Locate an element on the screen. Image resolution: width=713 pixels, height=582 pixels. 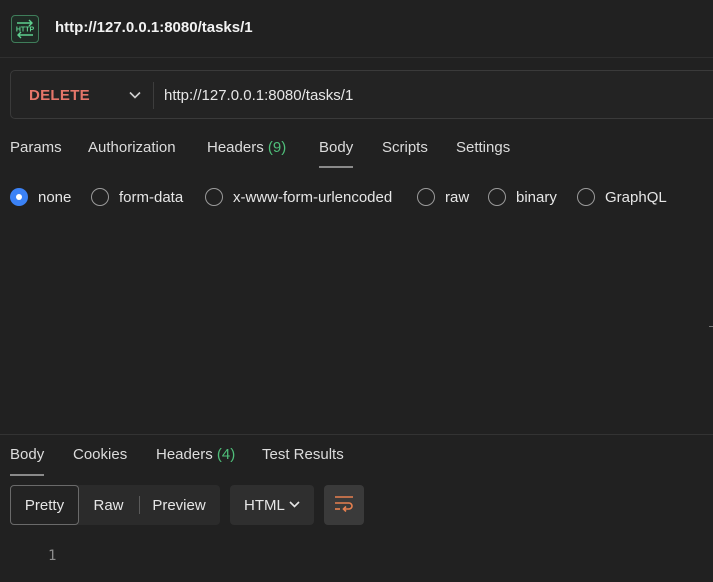
wrap-lines-icon is located at coordinates (344, 505).